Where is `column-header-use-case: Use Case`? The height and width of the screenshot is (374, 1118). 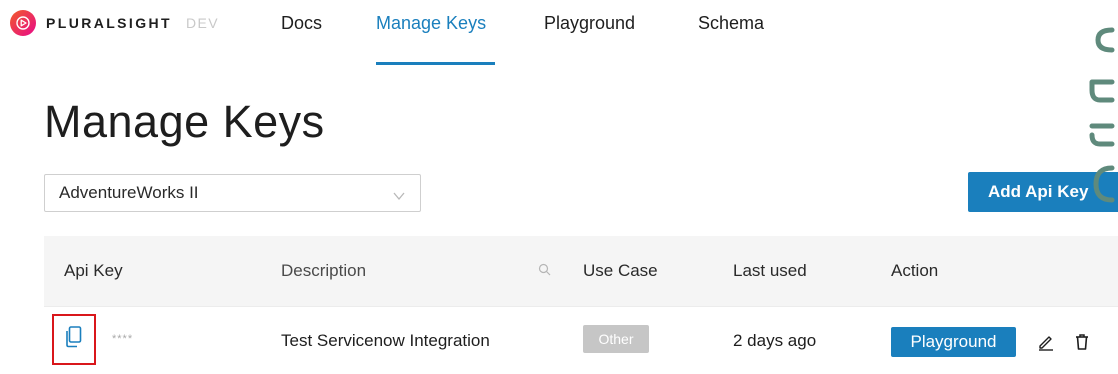 column-header-use-case: Use Case is located at coordinates (620, 270).